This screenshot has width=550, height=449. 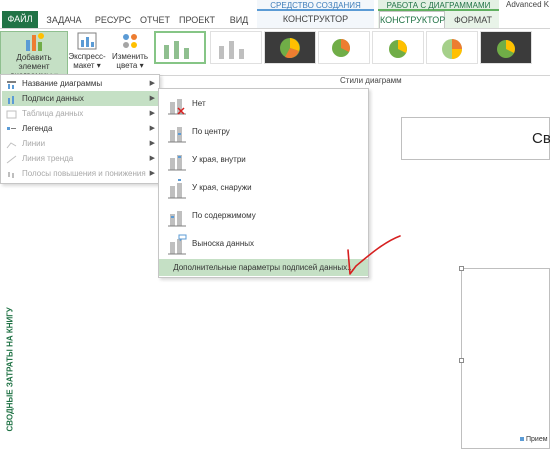 I want to click on data-labels-icon, so click(x=11, y=99).